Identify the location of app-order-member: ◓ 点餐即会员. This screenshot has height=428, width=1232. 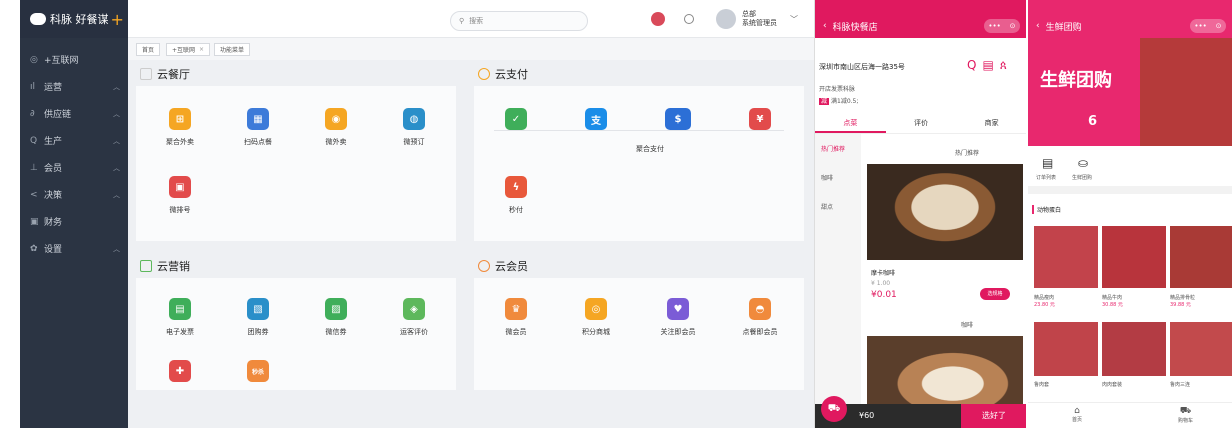
(760, 317).